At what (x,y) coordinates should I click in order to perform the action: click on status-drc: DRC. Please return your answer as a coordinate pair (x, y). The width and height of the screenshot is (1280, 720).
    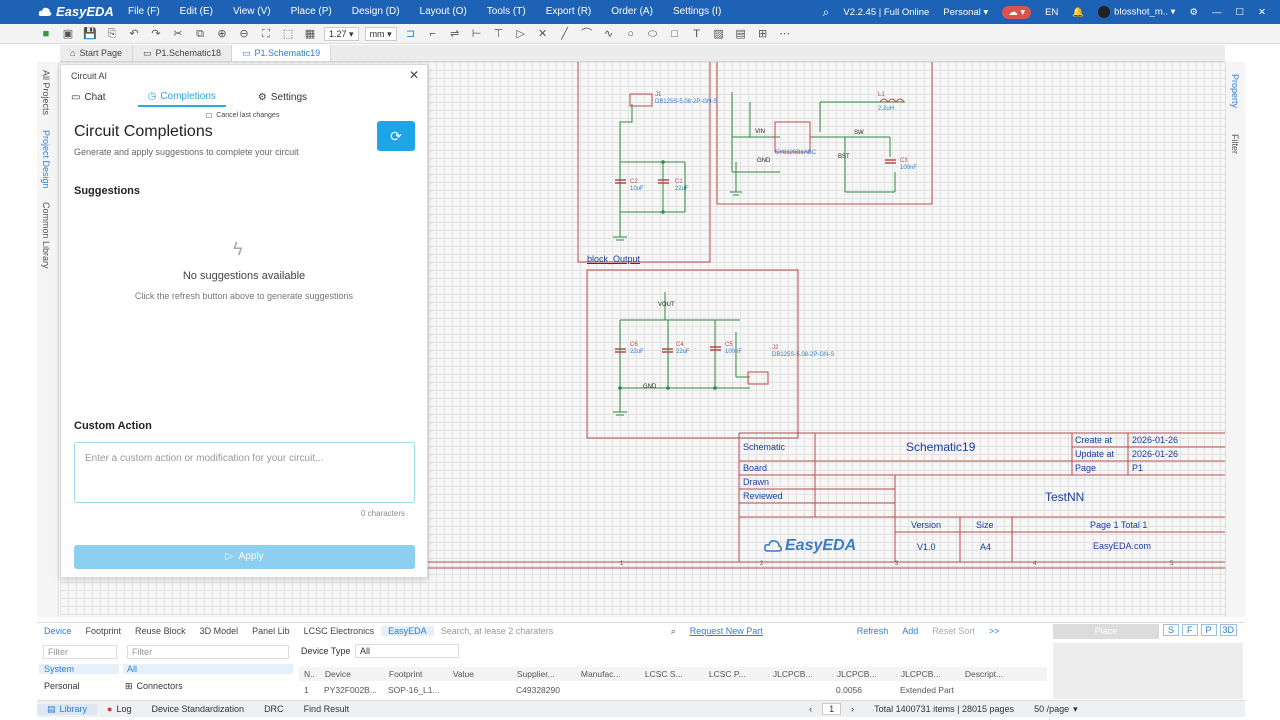
    Looking at the image, I should click on (274, 709).